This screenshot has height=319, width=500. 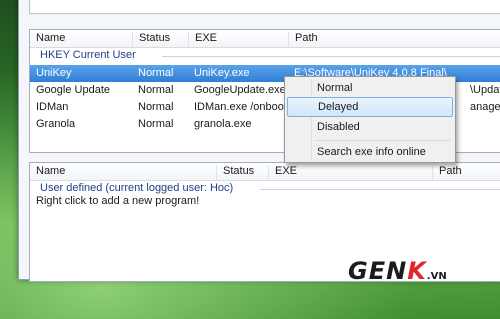 I want to click on group-header: HKEY Current User, so click(x=265, y=56).